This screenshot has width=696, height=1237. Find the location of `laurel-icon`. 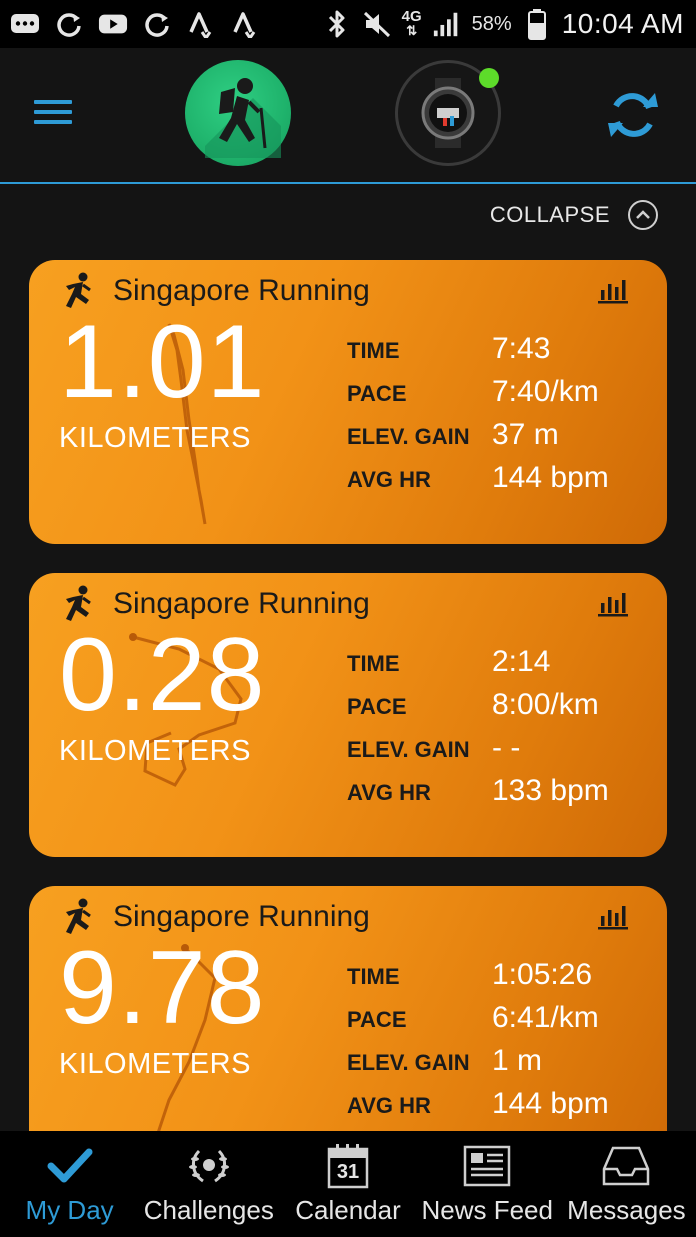

laurel-icon is located at coordinates (209, 1166).